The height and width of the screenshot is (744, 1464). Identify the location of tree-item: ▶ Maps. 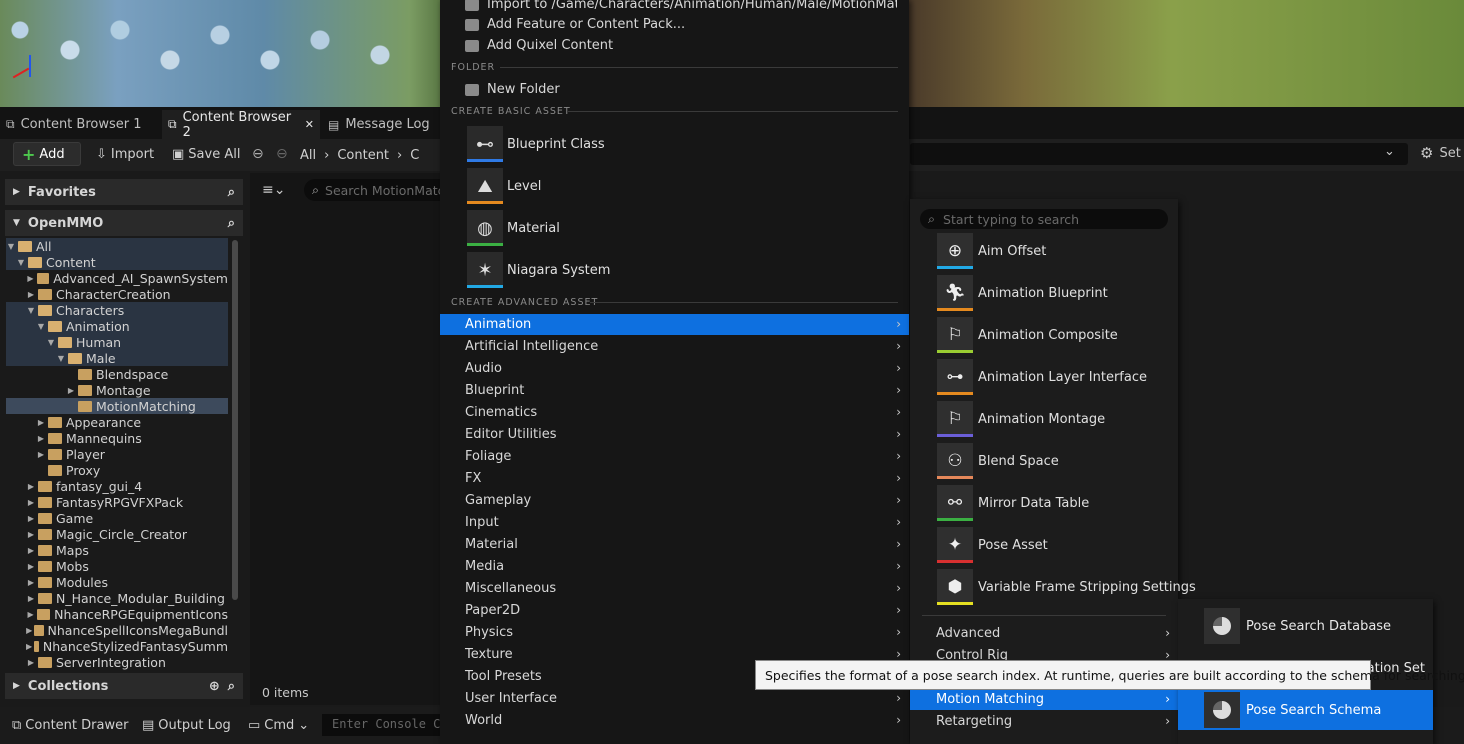
(117, 550).